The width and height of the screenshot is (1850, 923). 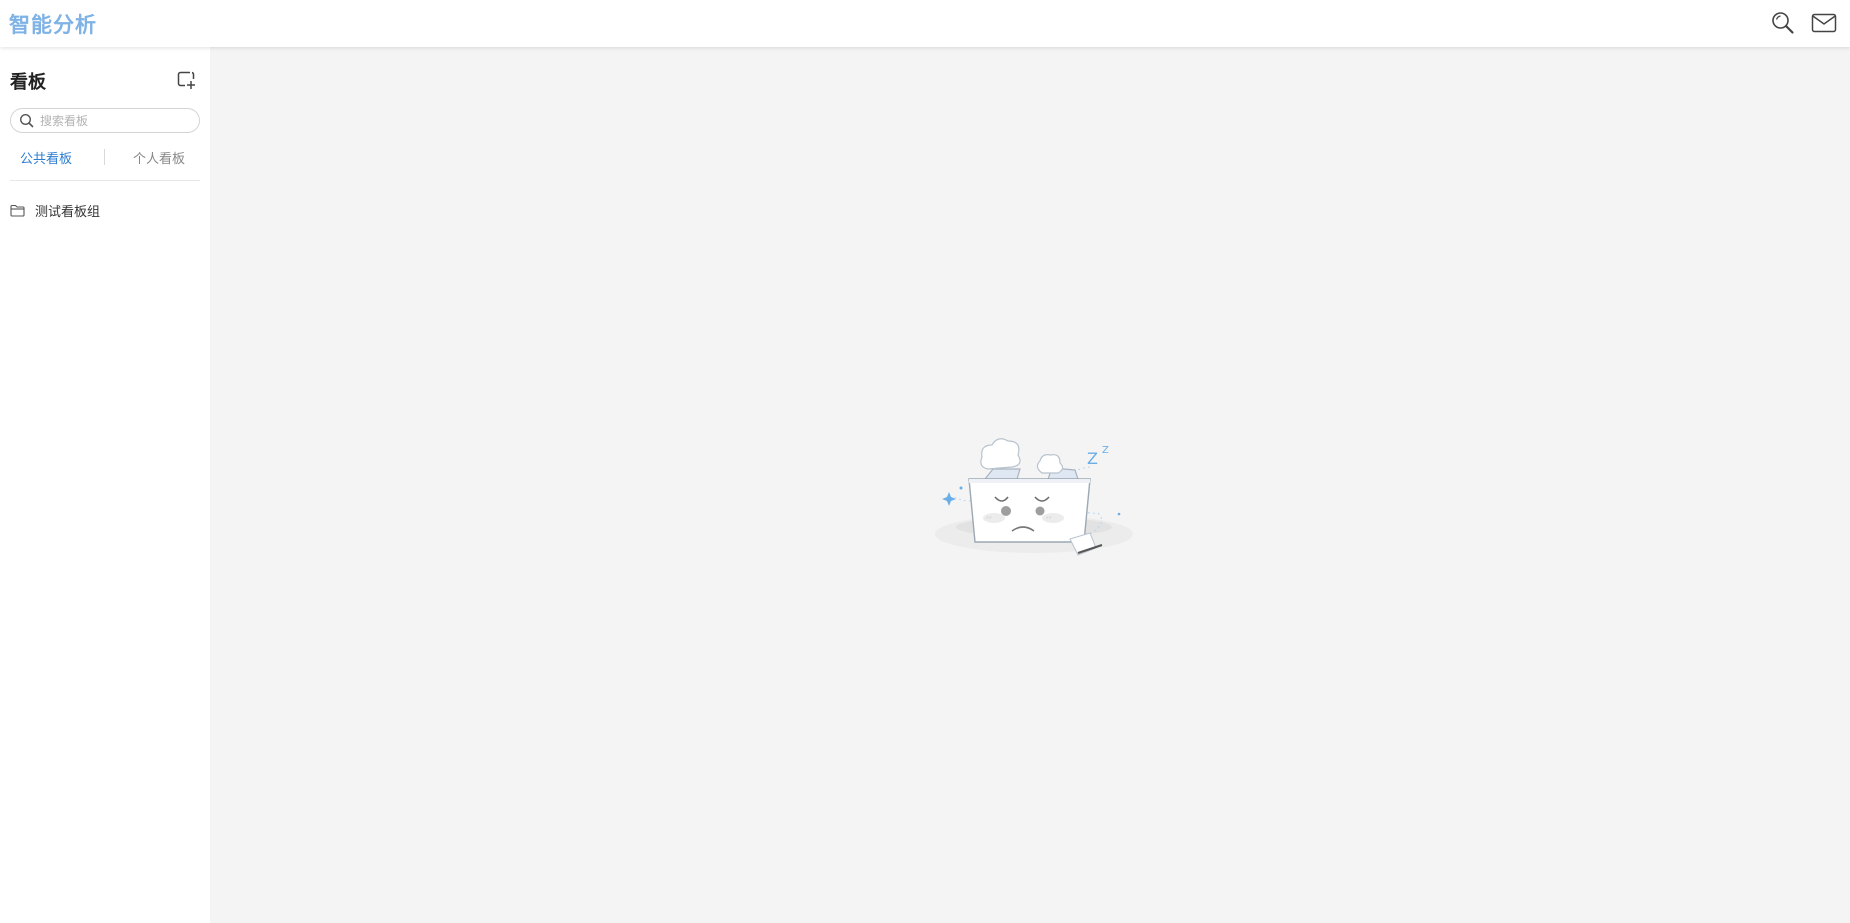 I want to click on empty-box-sleeping-illustration: Z Z ᐟᐟ ᐟᐟ, so click(x=1034, y=497).